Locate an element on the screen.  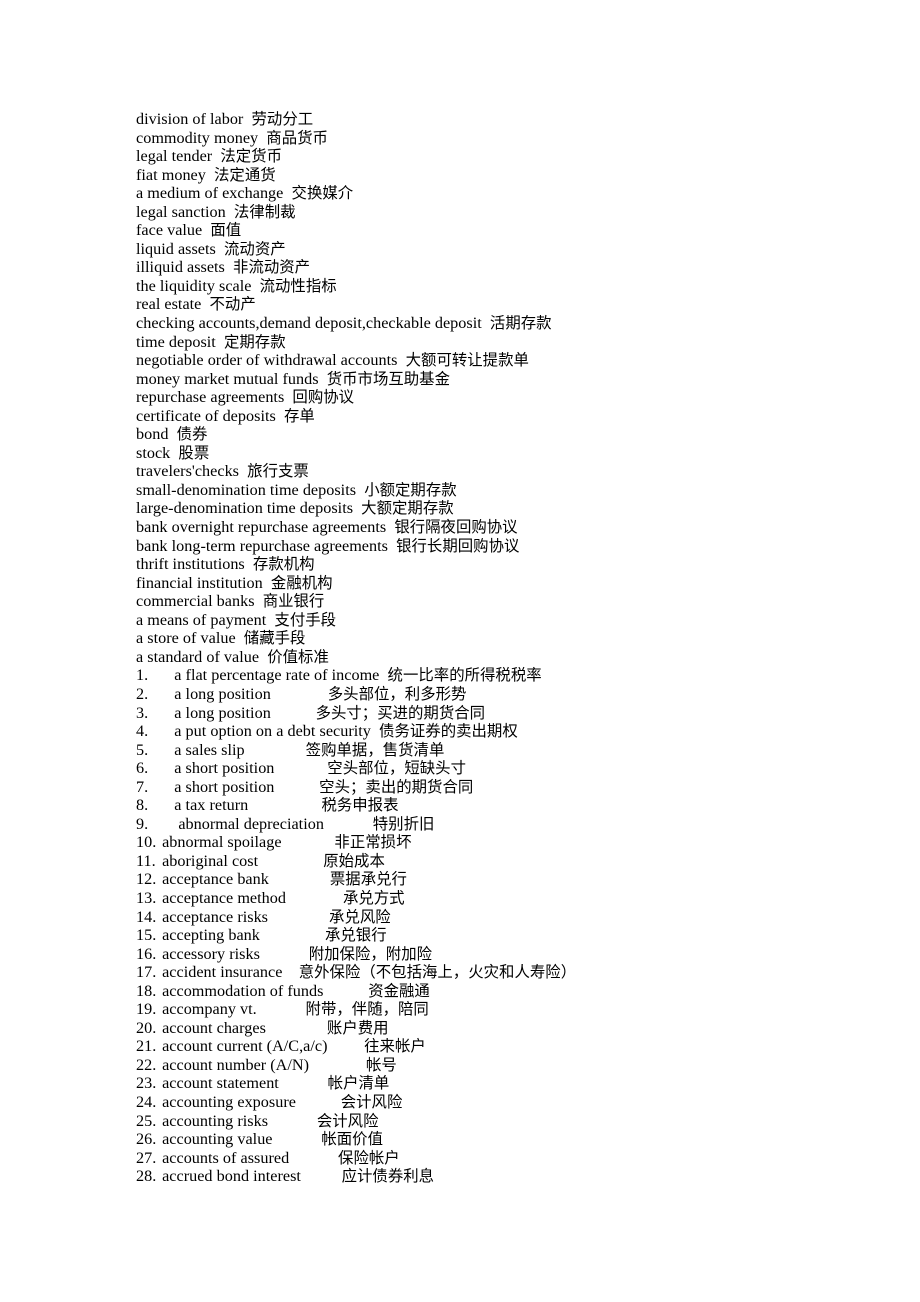
term-chinese: 旅行支票 is located at coordinates (278, 471).